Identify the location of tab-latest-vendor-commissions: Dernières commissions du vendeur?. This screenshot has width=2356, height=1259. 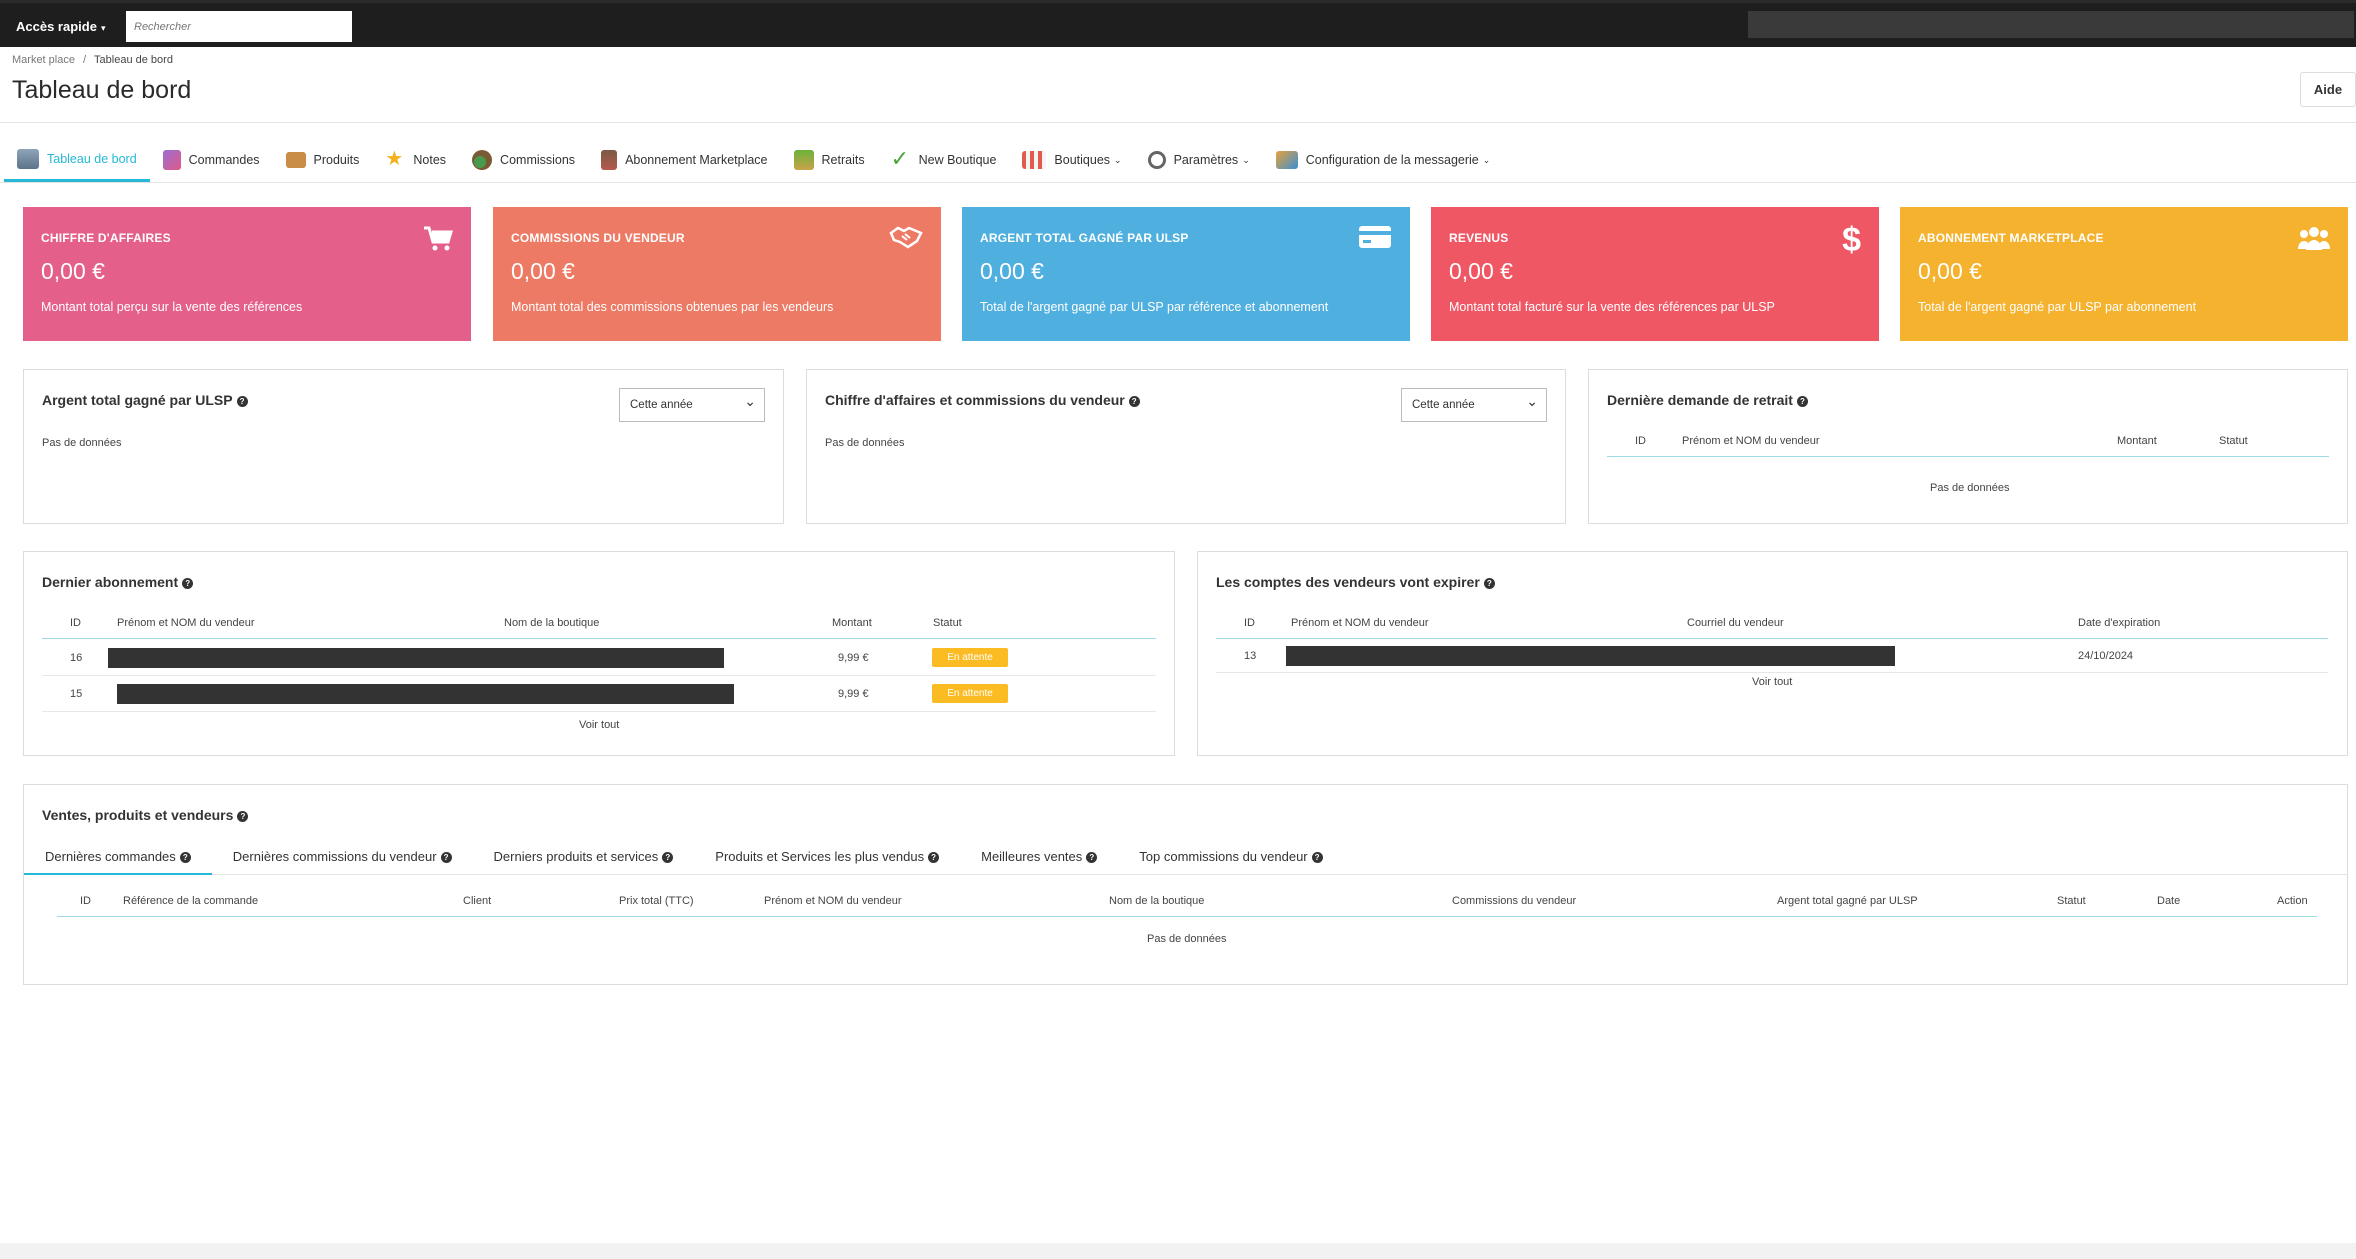
(342, 857).